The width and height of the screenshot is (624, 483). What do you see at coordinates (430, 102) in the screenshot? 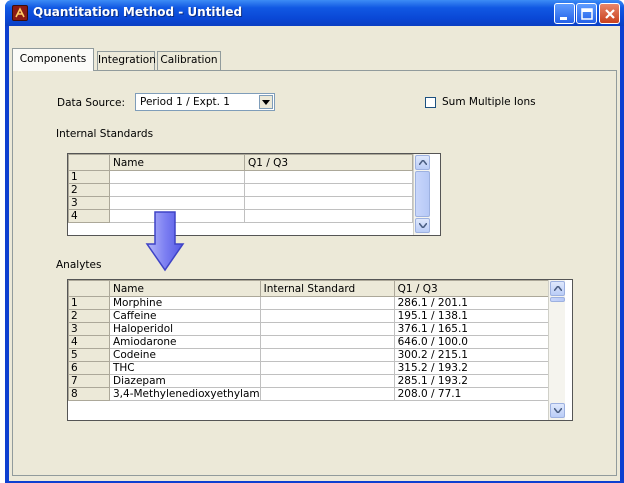
I see `sum-multiple-ions-checkbox` at bounding box center [430, 102].